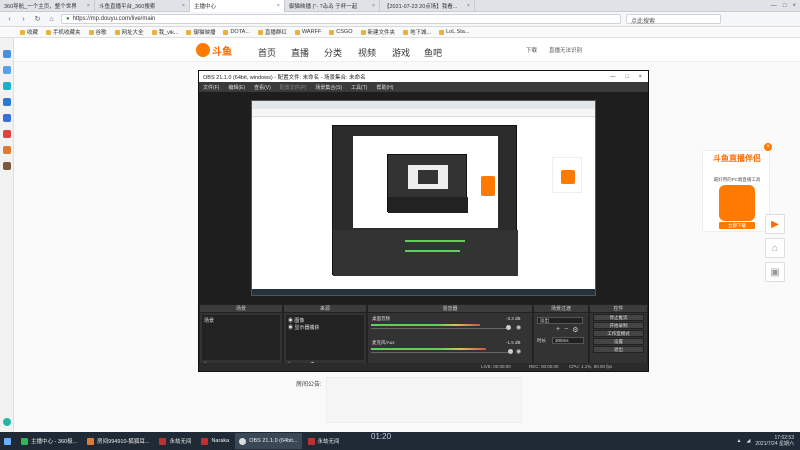  What do you see at coordinates (142, 6) in the screenshot?
I see `browser-tab: 斗鱼直播平台_360搜索 ×` at bounding box center [142, 6].